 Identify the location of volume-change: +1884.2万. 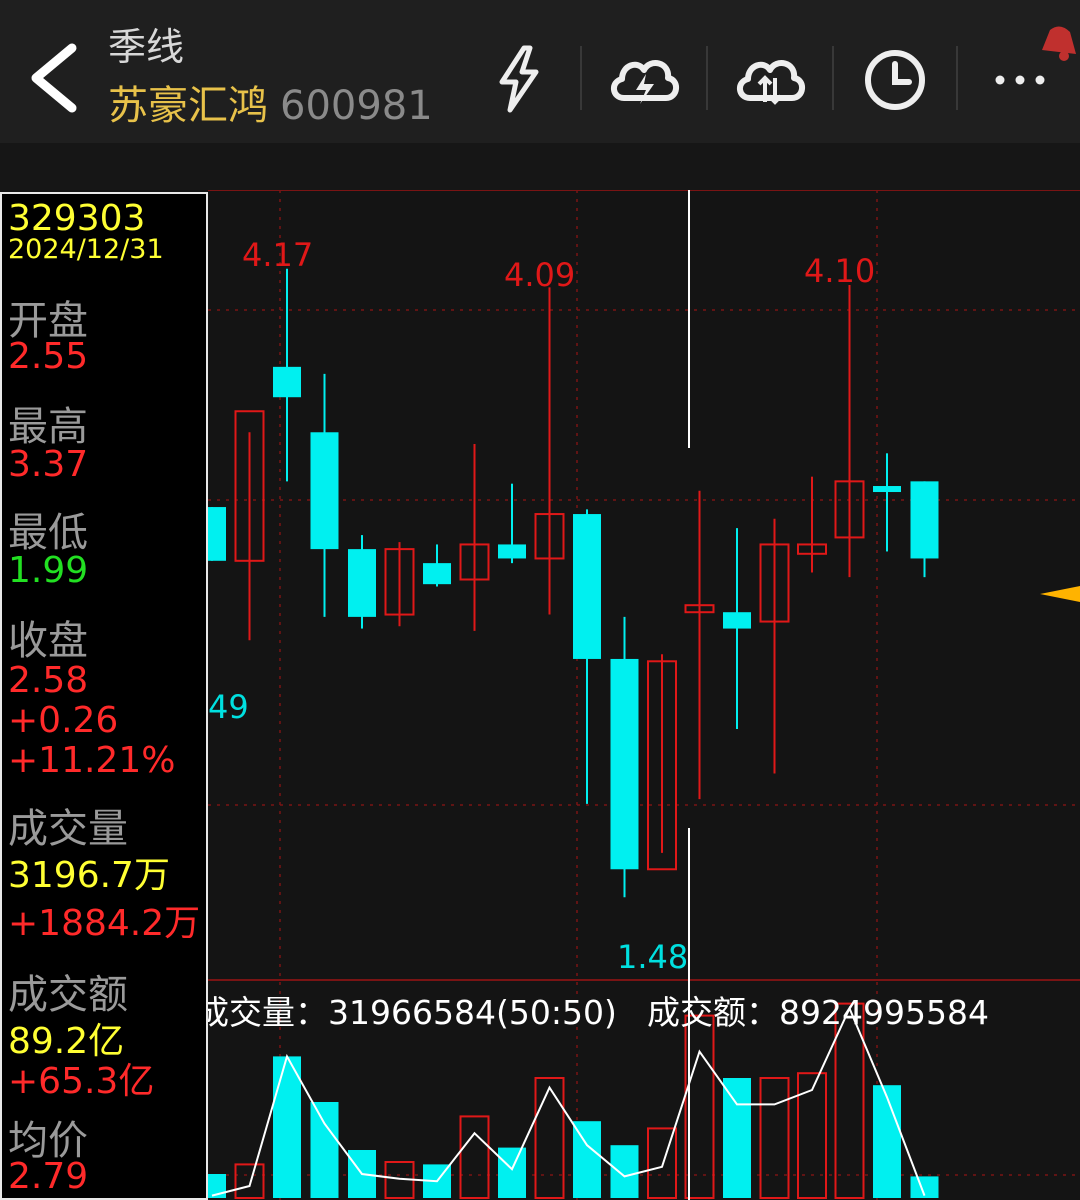
(104, 923).